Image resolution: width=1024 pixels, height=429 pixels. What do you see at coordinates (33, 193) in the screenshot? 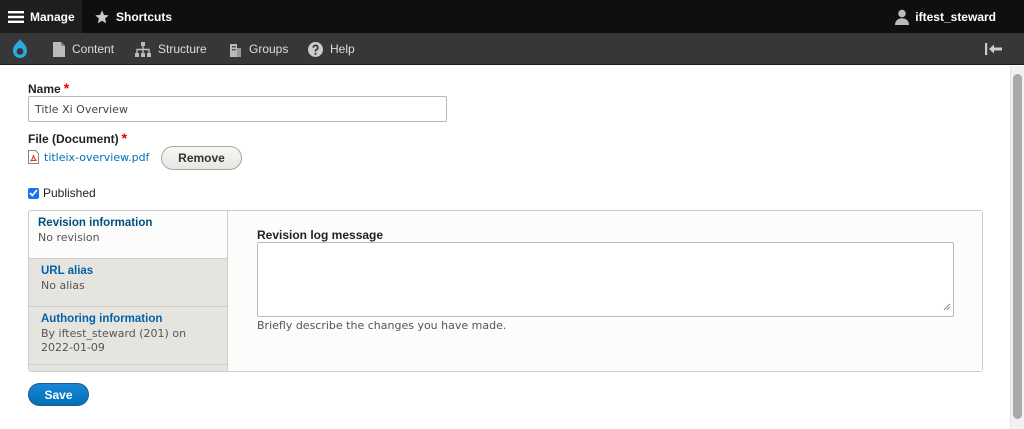
I see `published-checkbox` at bounding box center [33, 193].